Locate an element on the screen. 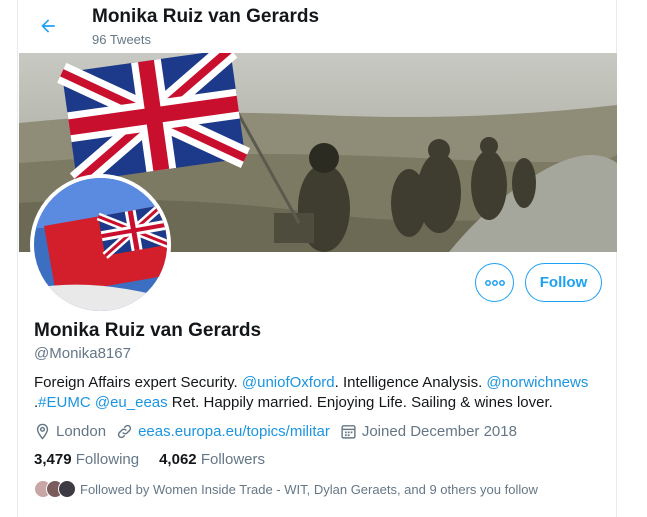  bio-mention-oxford: @uniofOxford is located at coordinates (288, 382).